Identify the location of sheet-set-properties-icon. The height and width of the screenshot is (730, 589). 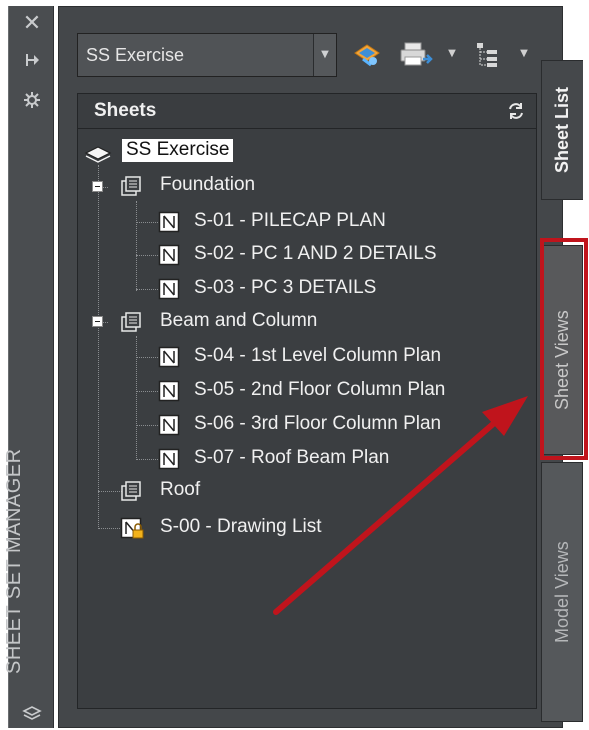
(367, 54).